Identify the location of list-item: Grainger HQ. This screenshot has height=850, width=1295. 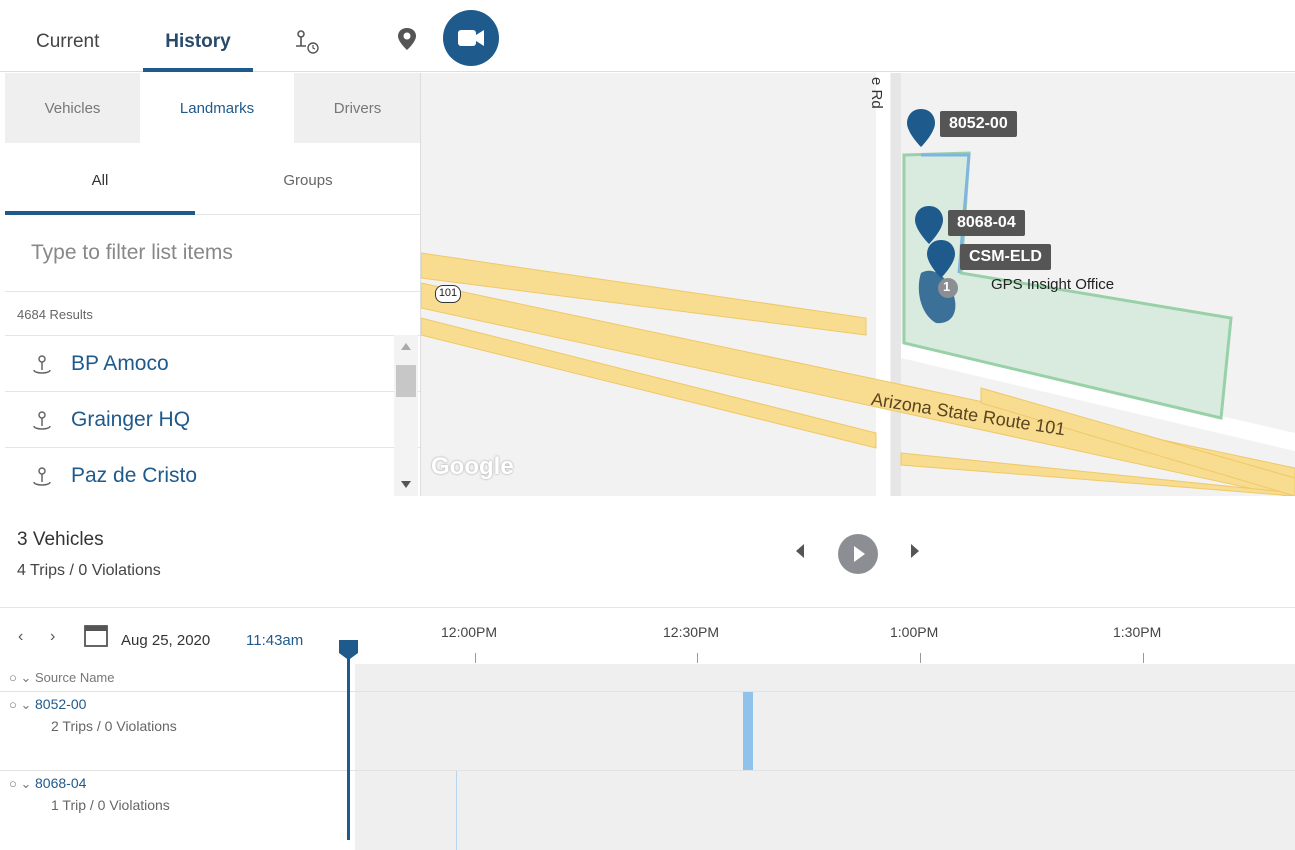
(212, 420).